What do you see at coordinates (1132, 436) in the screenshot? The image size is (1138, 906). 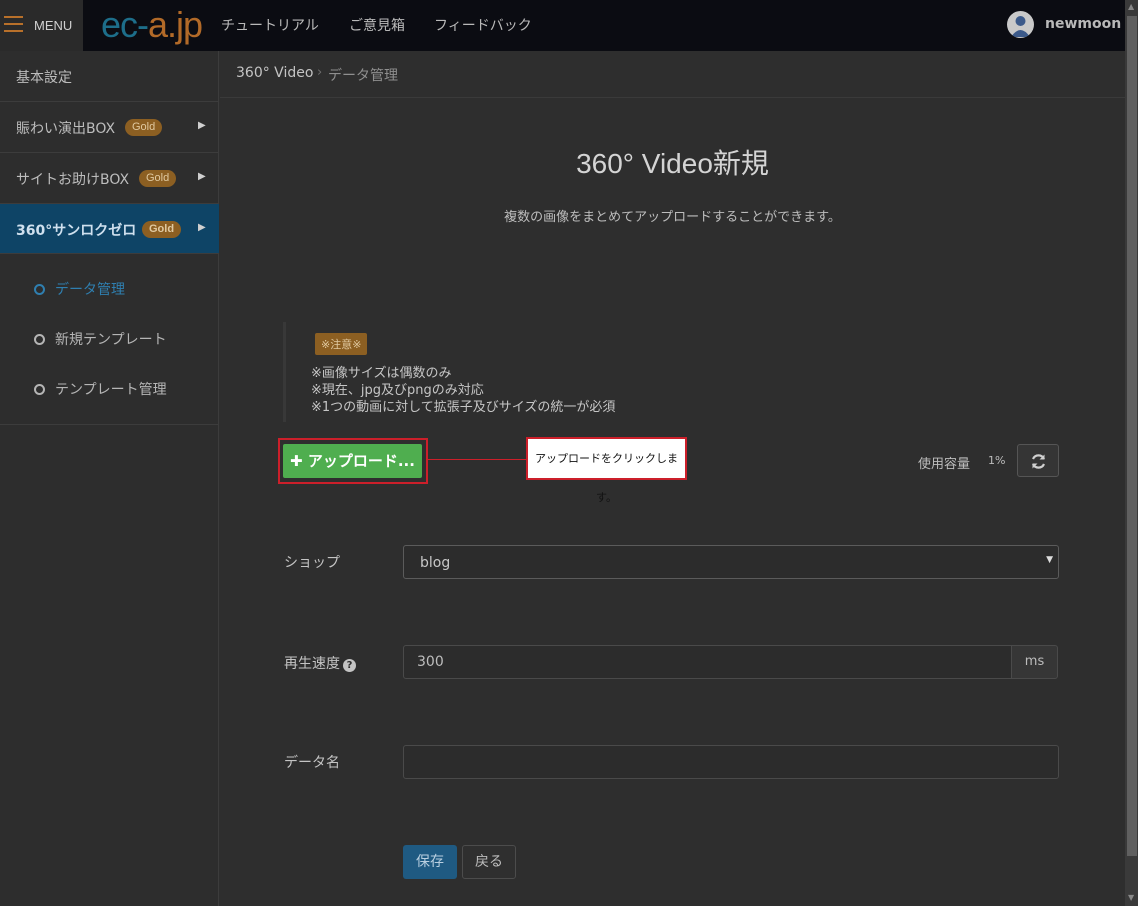 I see `scrollbar-thumb` at bounding box center [1132, 436].